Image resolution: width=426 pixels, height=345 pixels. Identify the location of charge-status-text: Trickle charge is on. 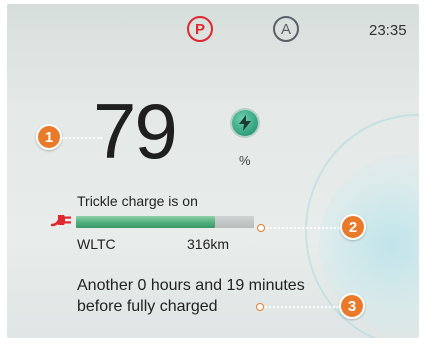
(137, 201).